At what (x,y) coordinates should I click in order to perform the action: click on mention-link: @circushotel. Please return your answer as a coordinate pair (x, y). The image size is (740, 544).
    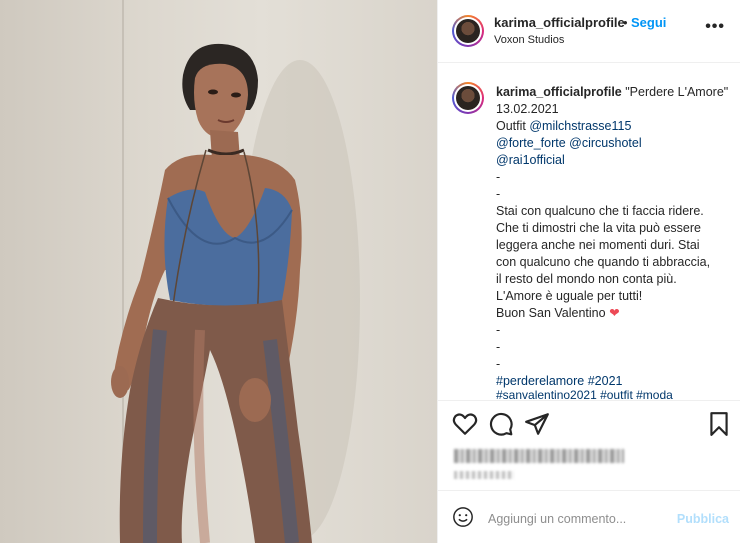
    Looking at the image, I should click on (605, 143).